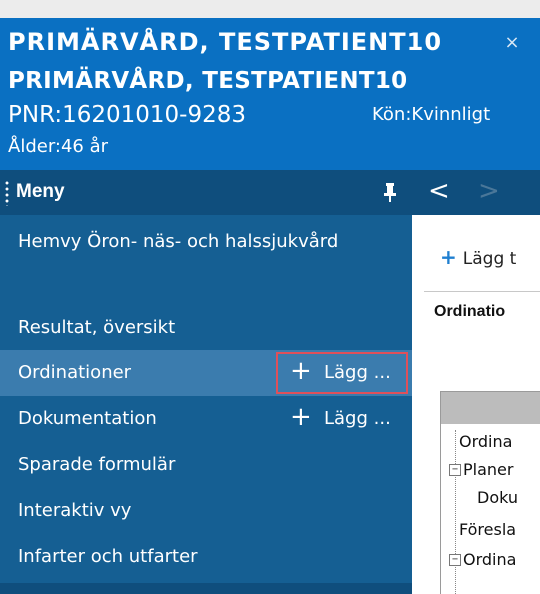 The width and height of the screenshot is (540, 594). Describe the element at coordinates (270, 9) in the screenshot. I see `window-top-strip` at that location.